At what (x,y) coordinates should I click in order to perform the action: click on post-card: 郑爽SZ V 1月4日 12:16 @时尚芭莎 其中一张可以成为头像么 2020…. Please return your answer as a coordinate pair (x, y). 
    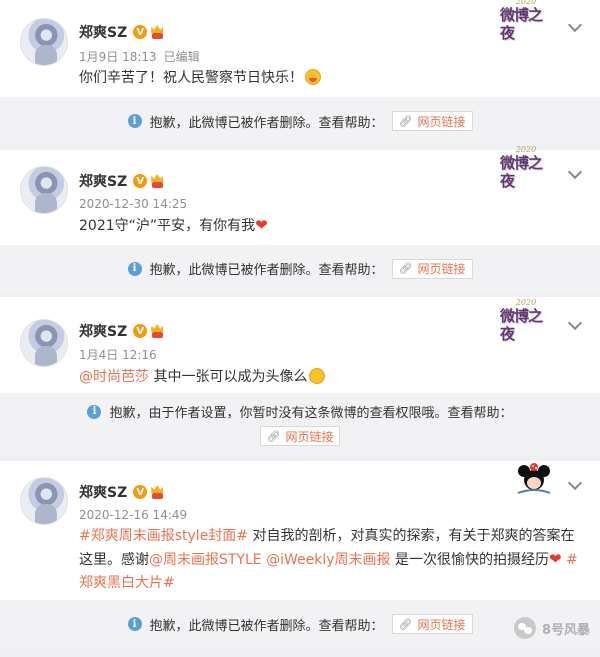
    Looking at the image, I should click on (300, 345).